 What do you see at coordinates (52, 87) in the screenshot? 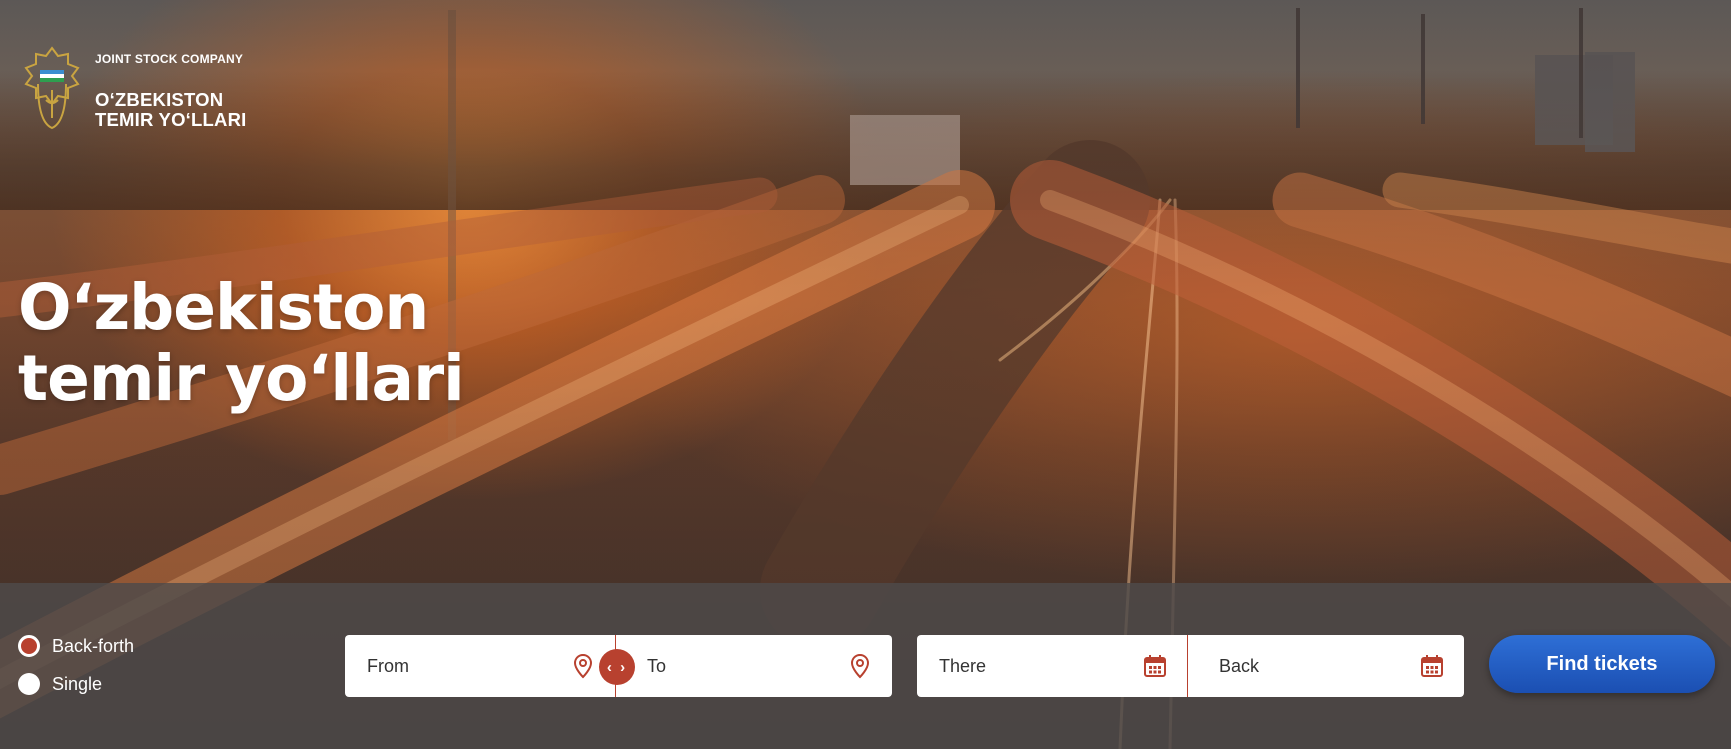
I see `uzbekistan-railways-emblem-icon` at bounding box center [52, 87].